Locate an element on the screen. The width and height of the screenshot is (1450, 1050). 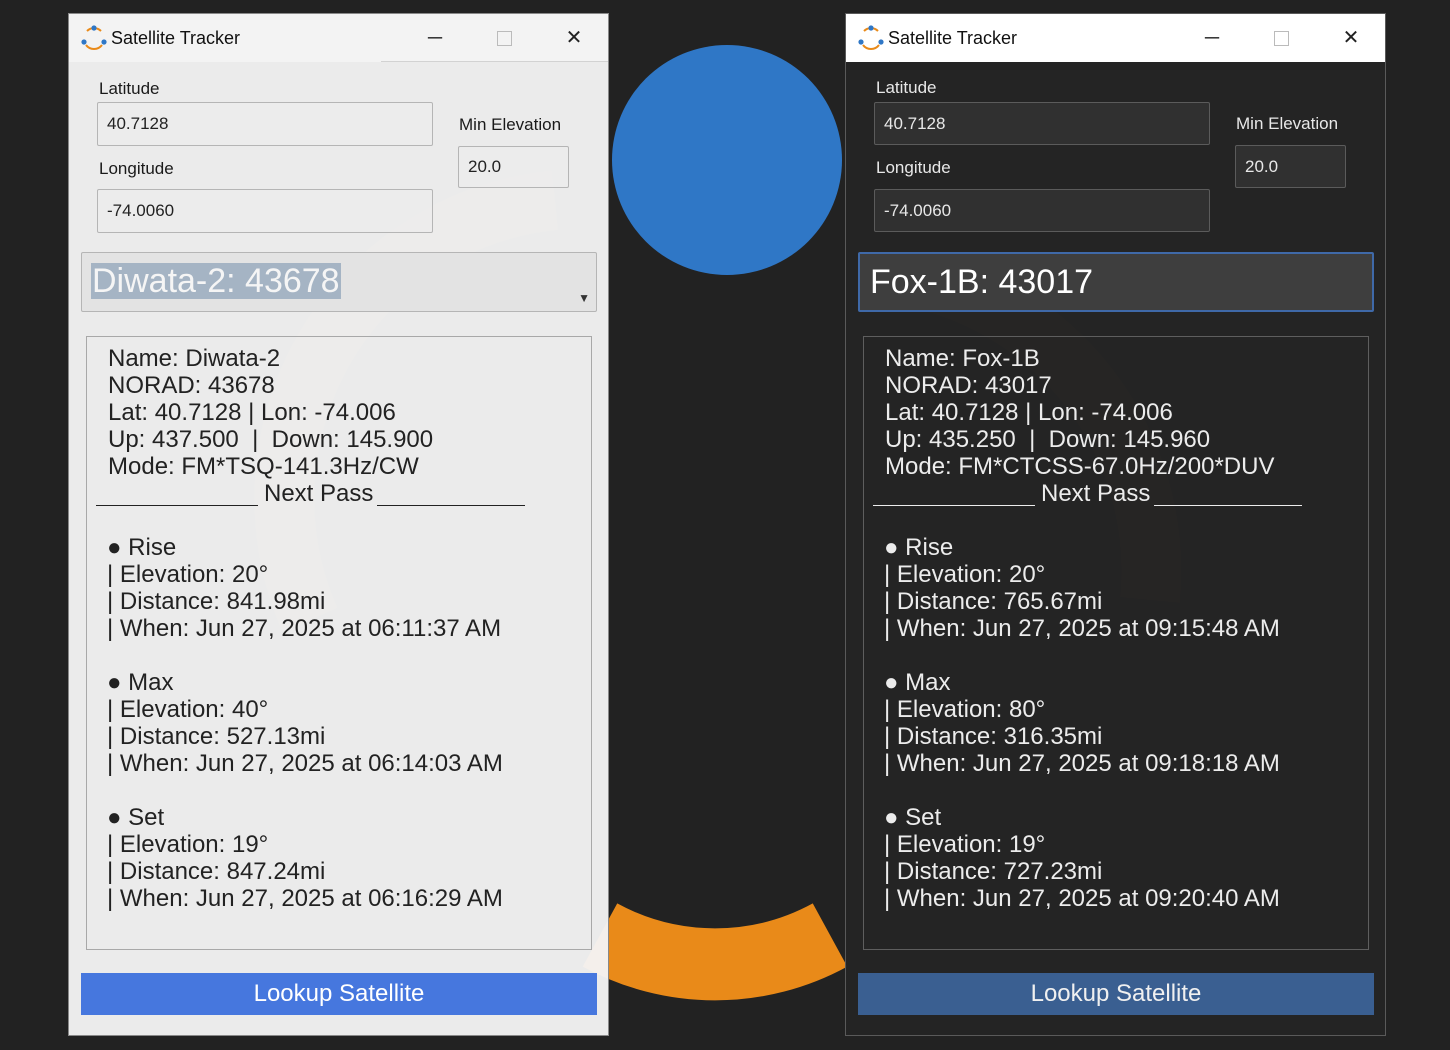
max-distance: | Distance: 316.35mi is located at coordinates (993, 736).